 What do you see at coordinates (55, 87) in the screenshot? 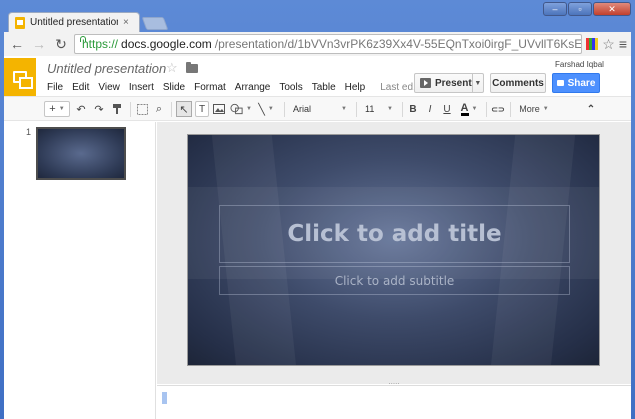
I see `menu-file: File` at bounding box center [55, 87].